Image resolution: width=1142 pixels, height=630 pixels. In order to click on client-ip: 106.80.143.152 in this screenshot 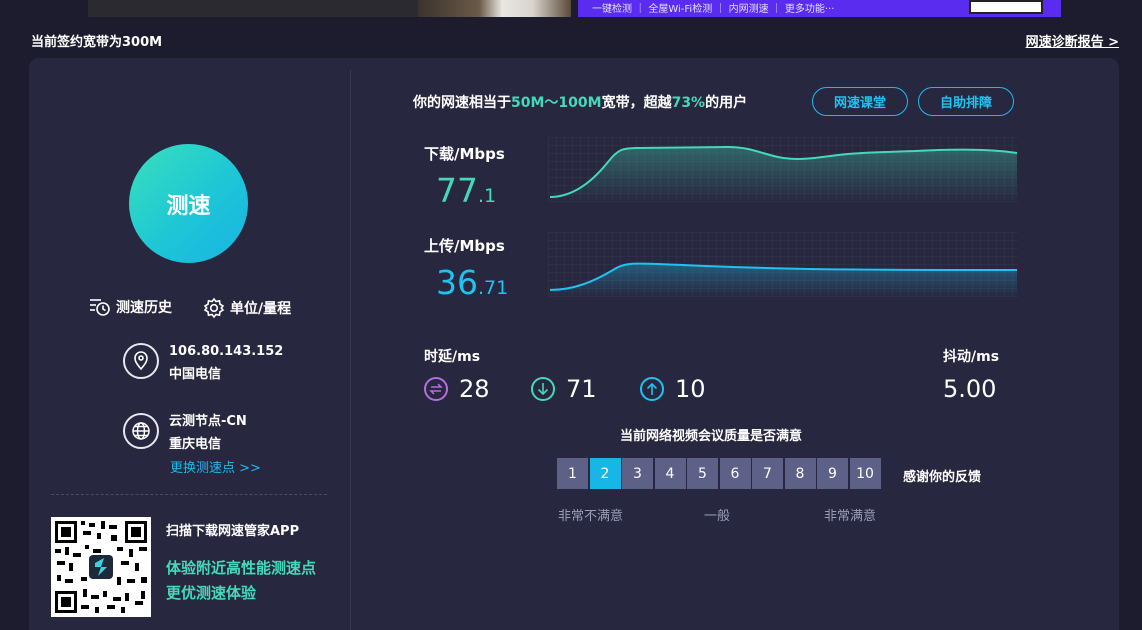, I will do `click(226, 351)`.